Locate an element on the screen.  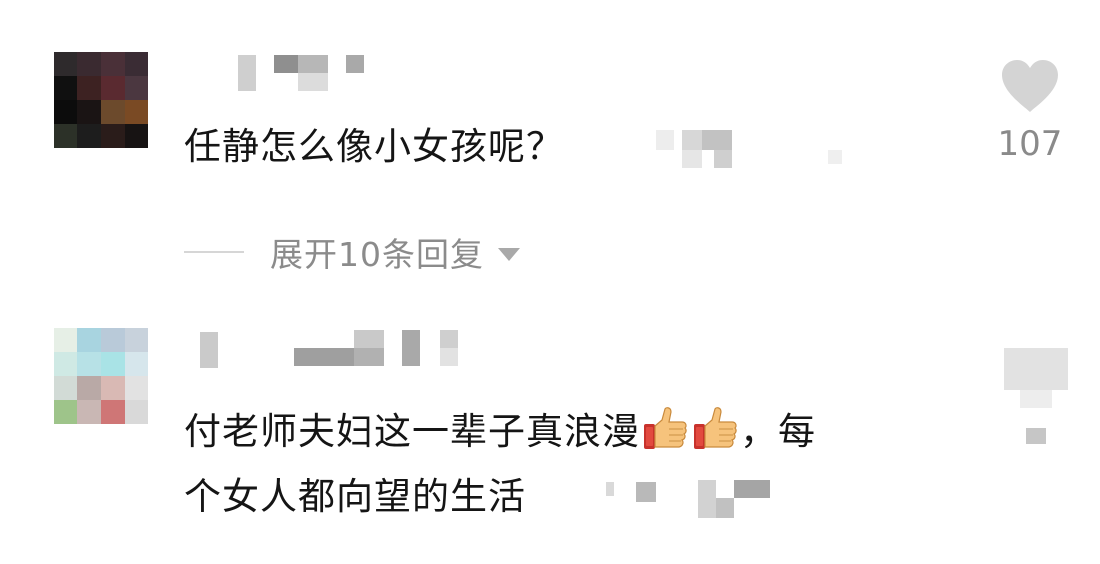
comment-body: 个女人都向望的生活 is located at coordinates (355, 496).